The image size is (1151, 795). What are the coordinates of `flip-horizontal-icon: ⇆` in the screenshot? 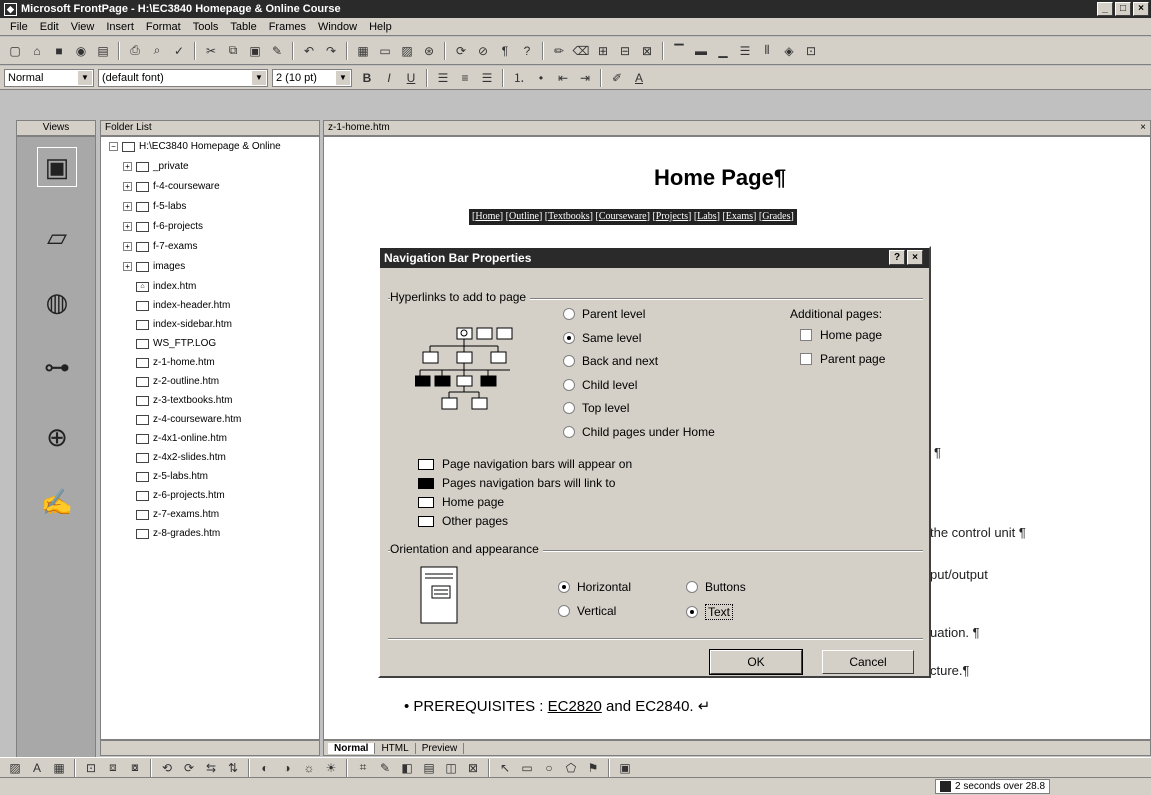 It's located at (211, 768).